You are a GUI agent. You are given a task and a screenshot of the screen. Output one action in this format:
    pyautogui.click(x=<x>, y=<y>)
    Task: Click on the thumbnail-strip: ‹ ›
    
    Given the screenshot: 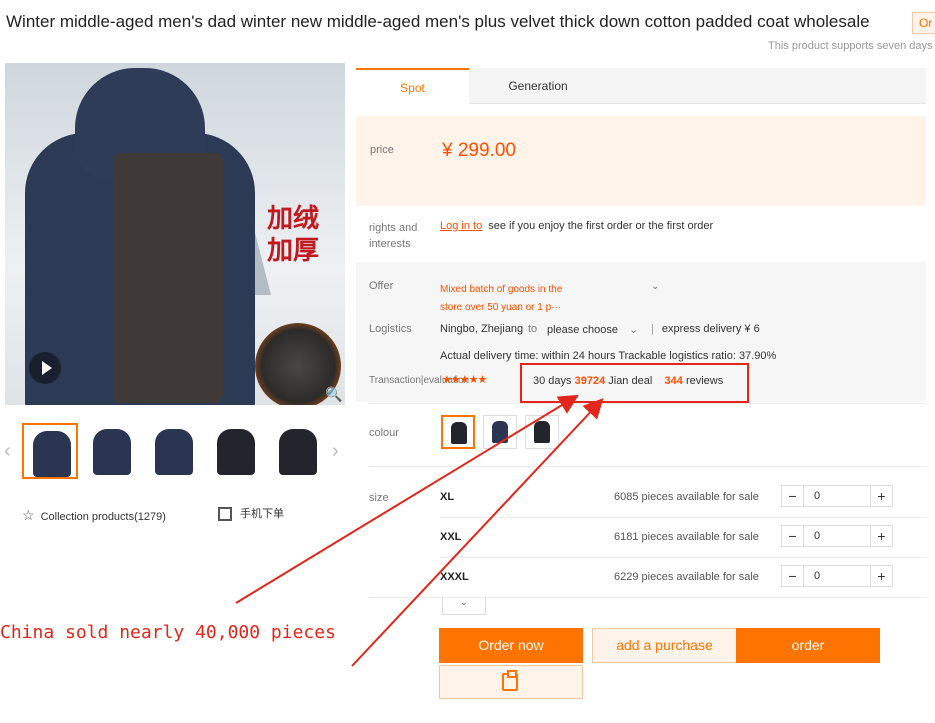 What is the action you would take?
    pyautogui.click(x=175, y=451)
    